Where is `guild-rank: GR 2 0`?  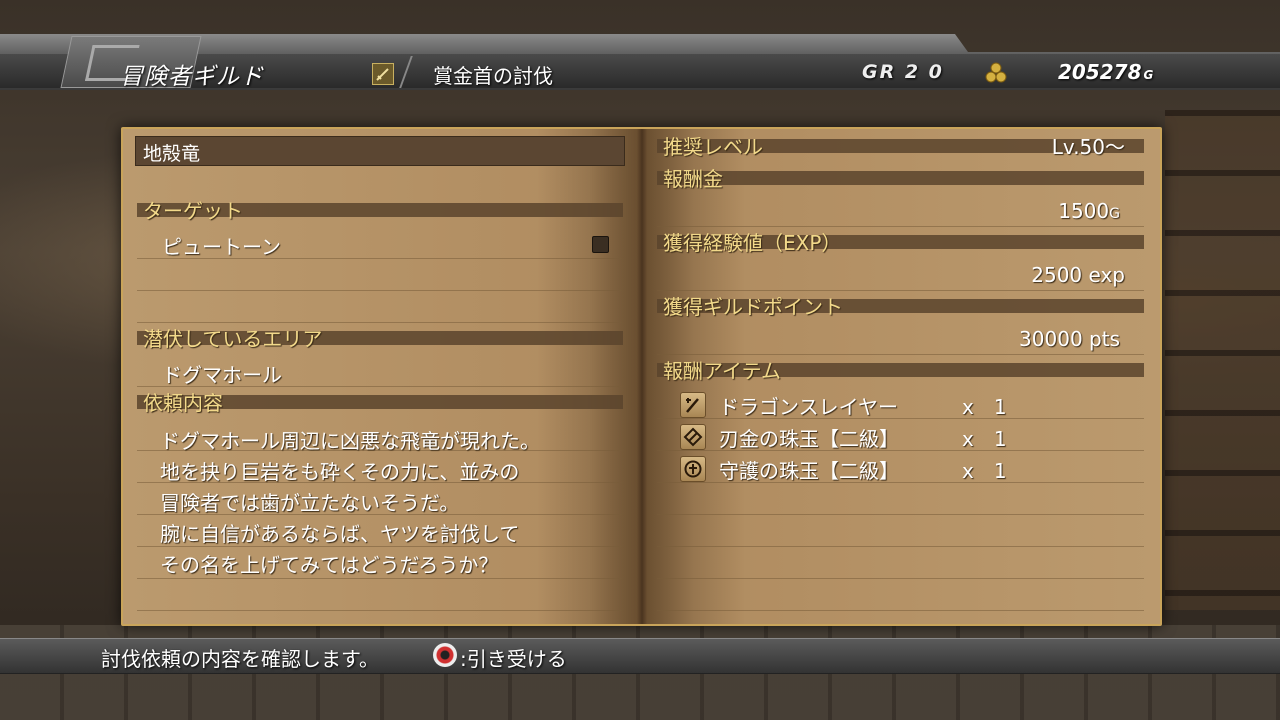 guild-rank: GR 2 0 is located at coordinates (903, 72).